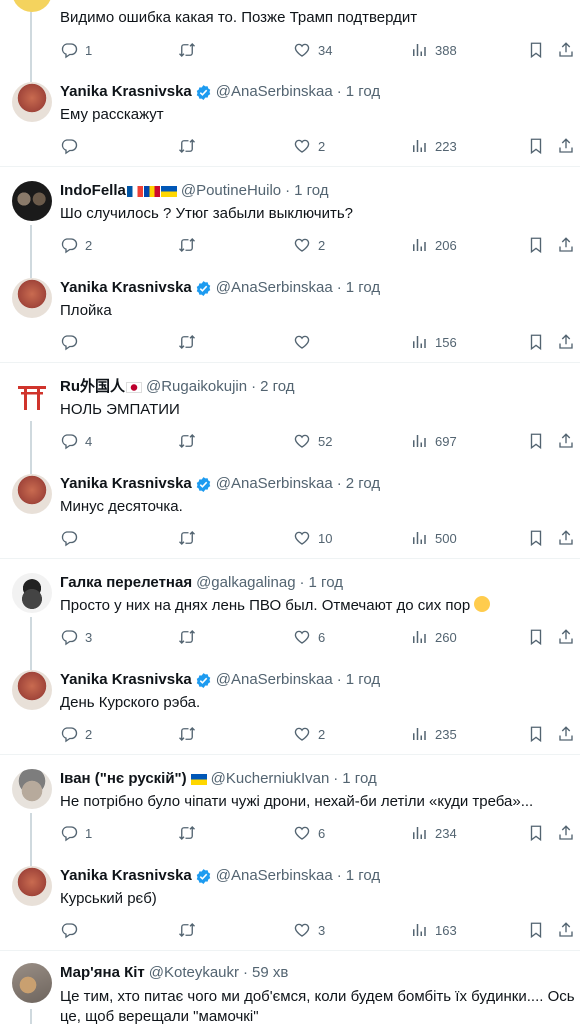 The width and height of the screenshot is (580, 1024). What do you see at coordinates (312, 441) in the screenshot?
I see `like-button: 52` at bounding box center [312, 441].